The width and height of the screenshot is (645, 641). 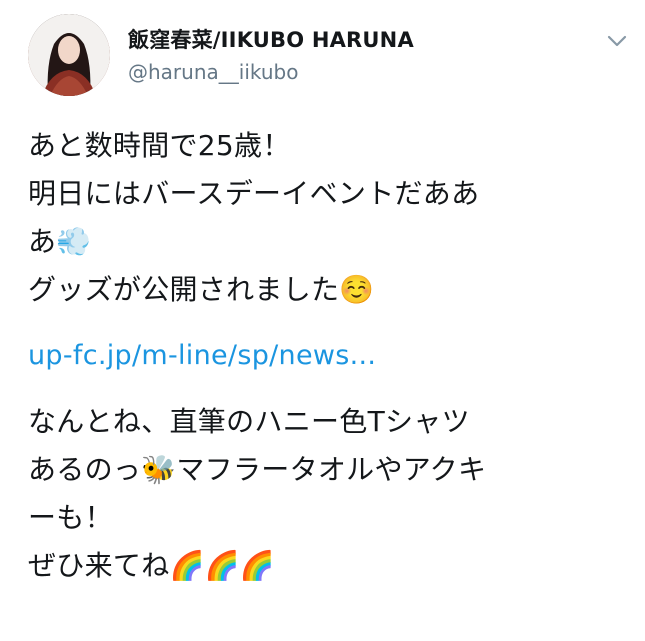 I want to click on tweet-header: 飯窪春菜/IIKUBO HARUNA @haruna__iikubo, so click(x=328, y=56).